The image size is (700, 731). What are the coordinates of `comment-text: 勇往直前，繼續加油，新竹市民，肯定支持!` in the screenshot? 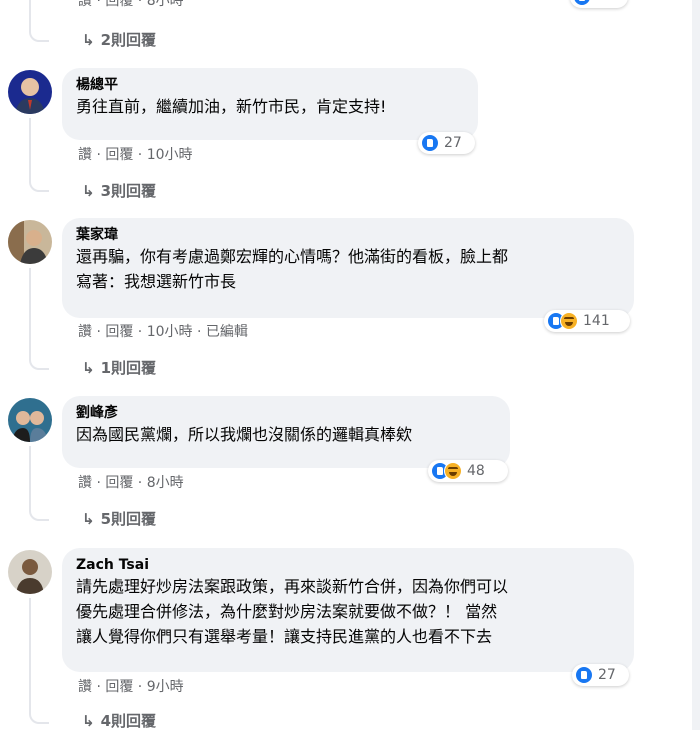 It's located at (231, 106).